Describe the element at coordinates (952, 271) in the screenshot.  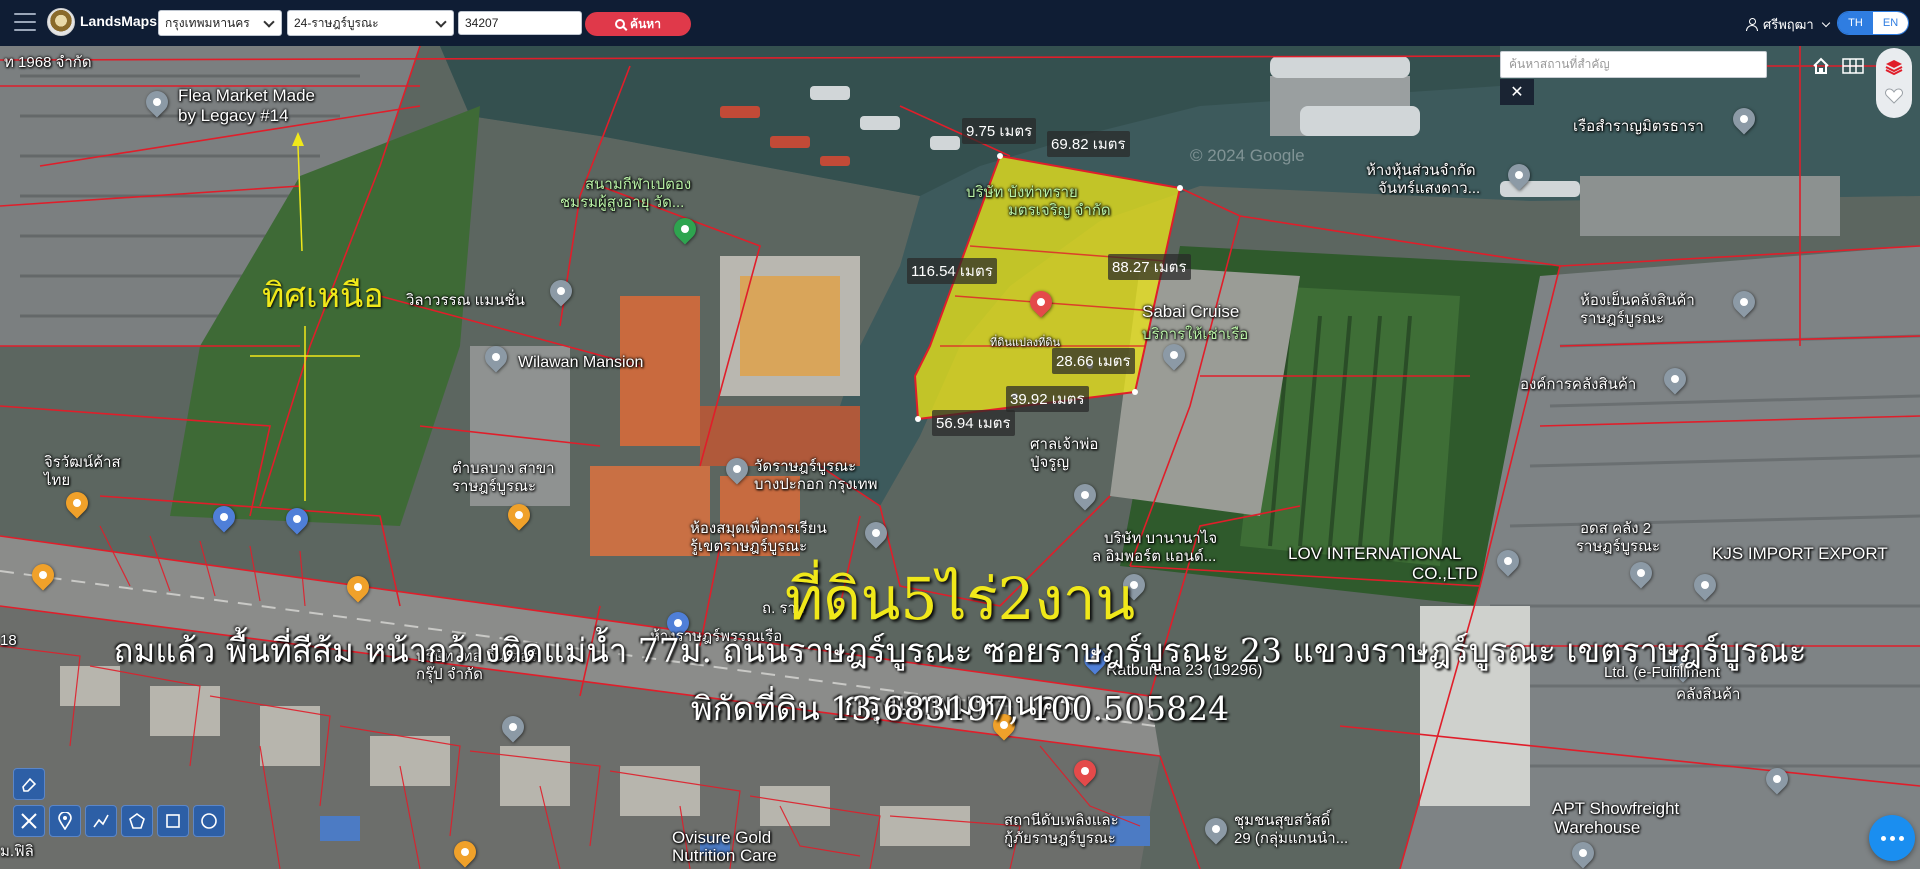
I see `measurement-label: 116.54 เมตร` at that location.